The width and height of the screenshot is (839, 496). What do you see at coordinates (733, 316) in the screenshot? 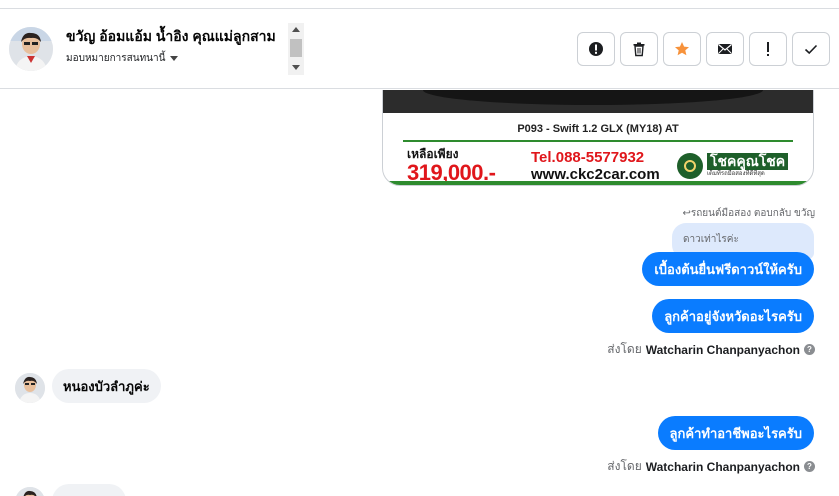
I see `outgoing-message: ลูกค้าอยู่จังหวัดอะไรครับ` at bounding box center [733, 316].